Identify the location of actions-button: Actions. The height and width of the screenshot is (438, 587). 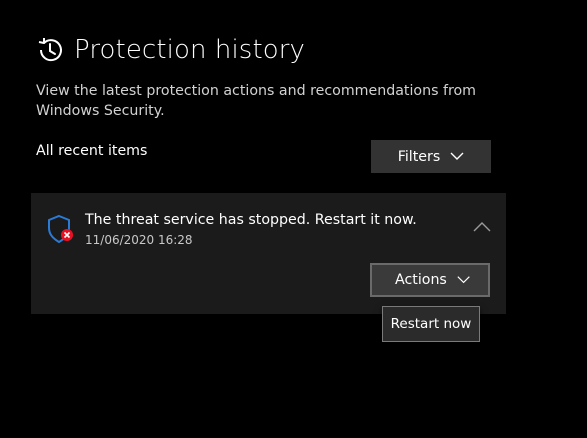
(430, 280).